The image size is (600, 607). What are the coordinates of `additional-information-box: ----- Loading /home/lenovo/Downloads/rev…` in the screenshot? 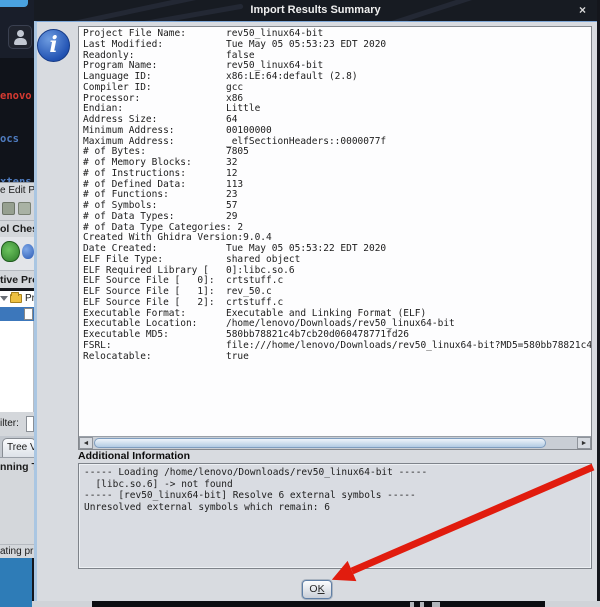 It's located at (335, 516).